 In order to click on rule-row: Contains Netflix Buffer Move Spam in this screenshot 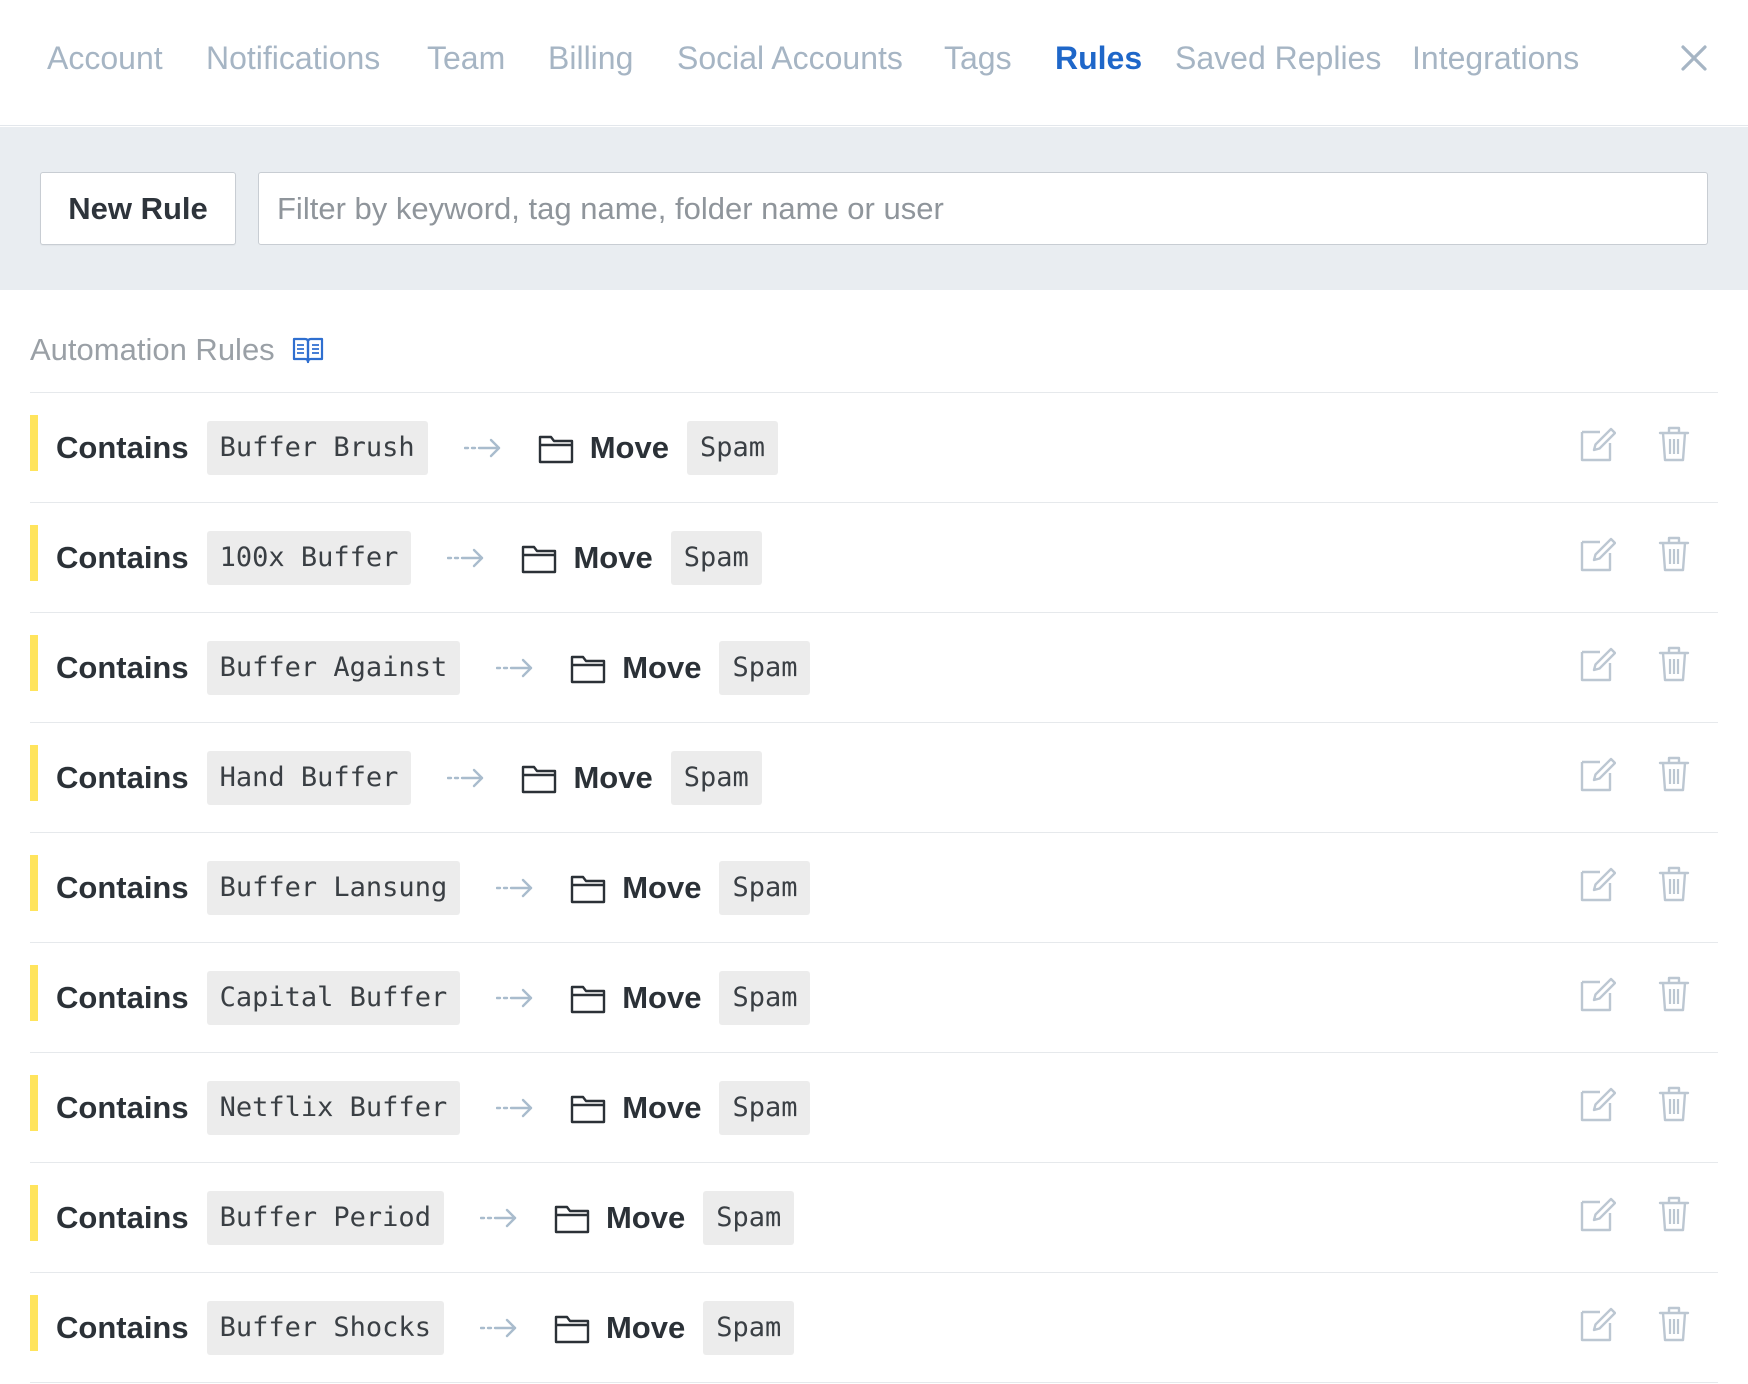, I will do `click(874, 1108)`.